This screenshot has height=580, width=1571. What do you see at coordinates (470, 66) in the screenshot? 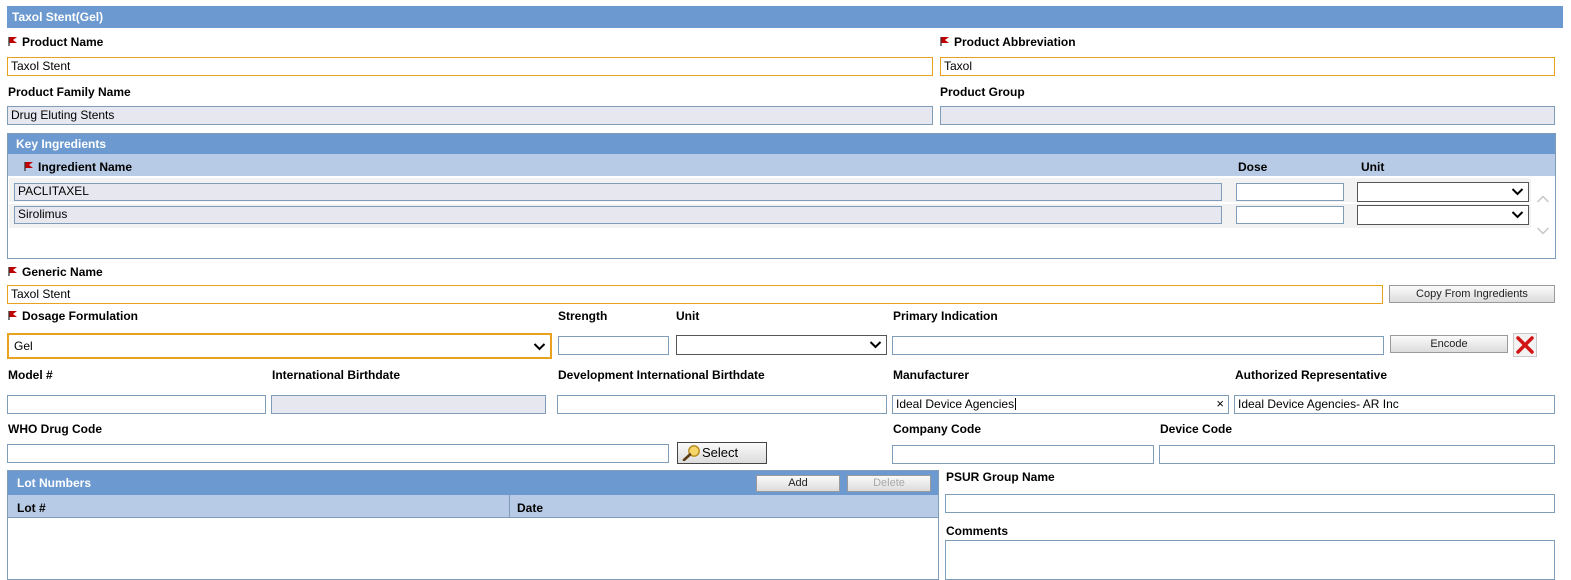
I see `product-name-field: Taxol Stent` at bounding box center [470, 66].